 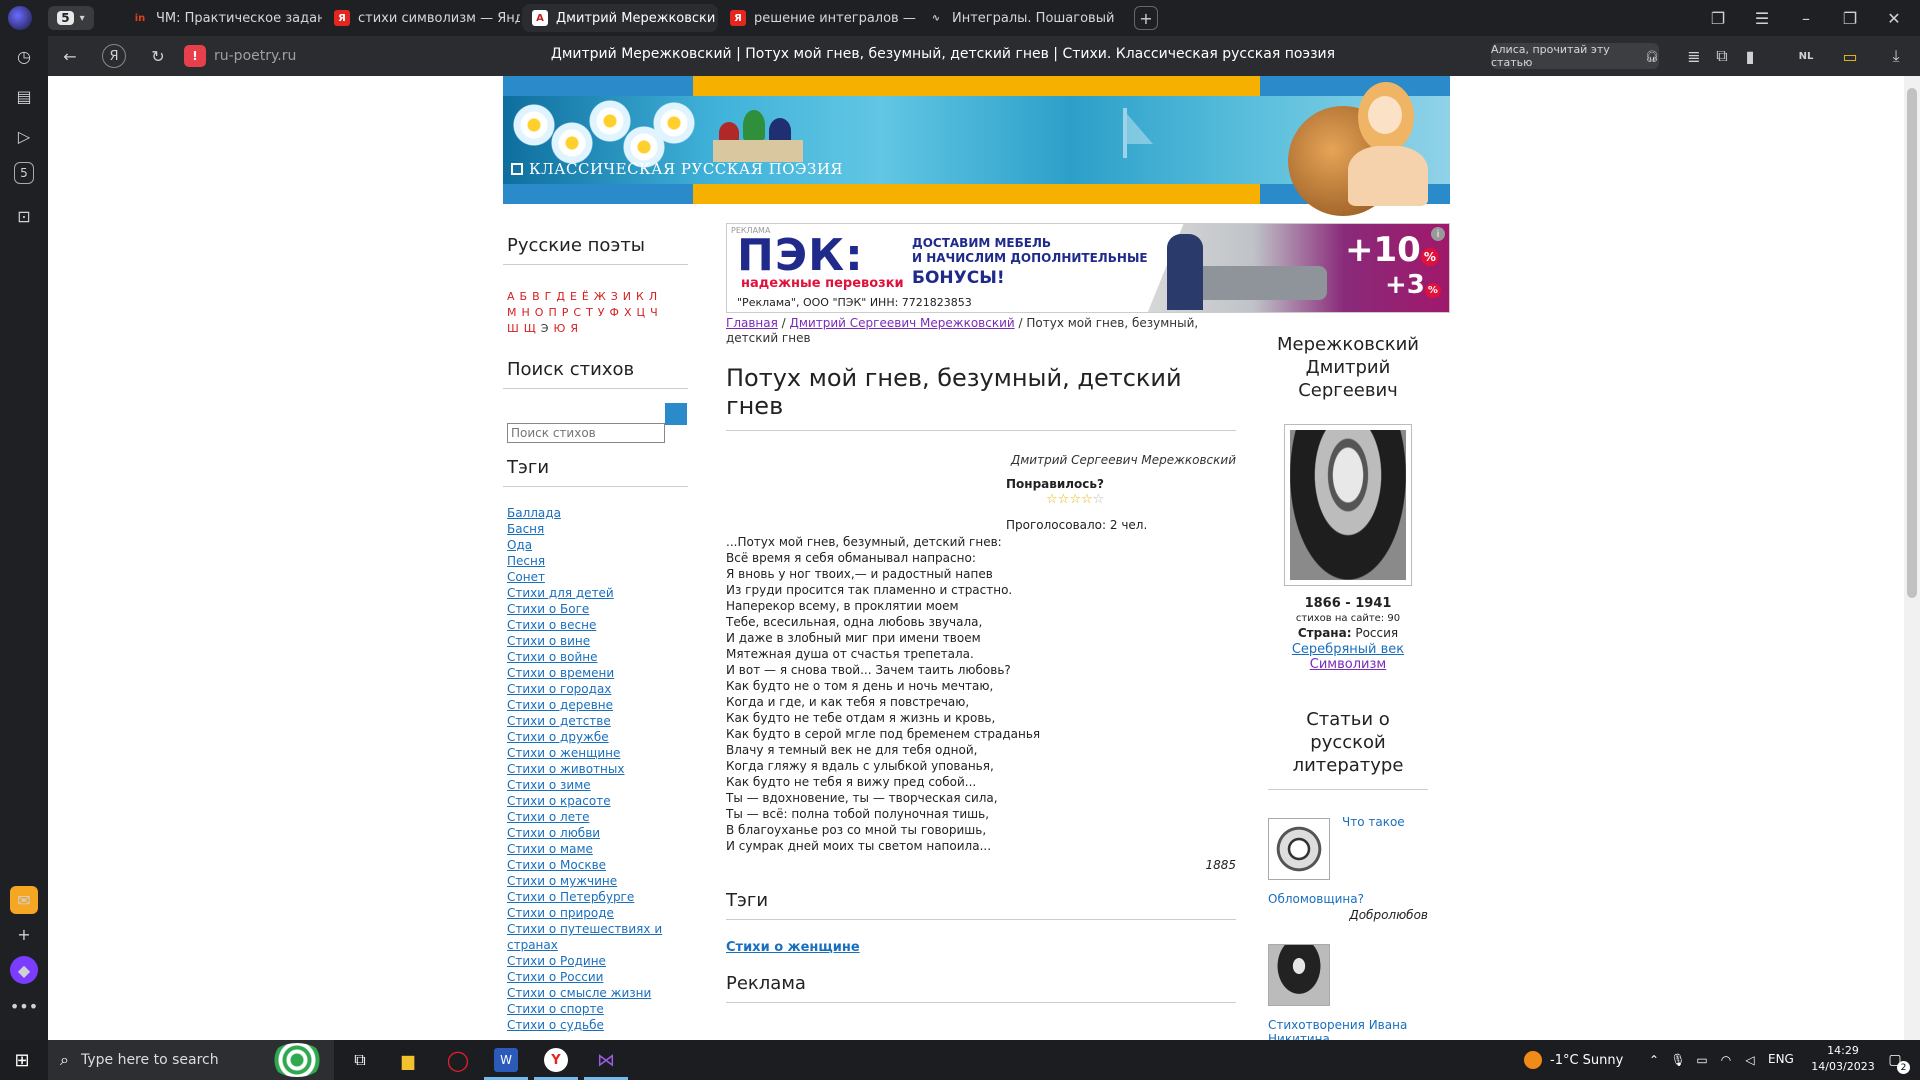 What do you see at coordinates (552, 657) in the screenshot?
I see `tag-link: Стихи о войне` at bounding box center [552, 657].